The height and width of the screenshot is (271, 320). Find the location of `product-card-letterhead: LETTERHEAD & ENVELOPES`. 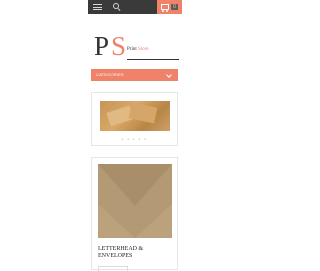

product-card-letterhead: LETTERHEAD & ENVELOPES is located at coordinates (134, 214).